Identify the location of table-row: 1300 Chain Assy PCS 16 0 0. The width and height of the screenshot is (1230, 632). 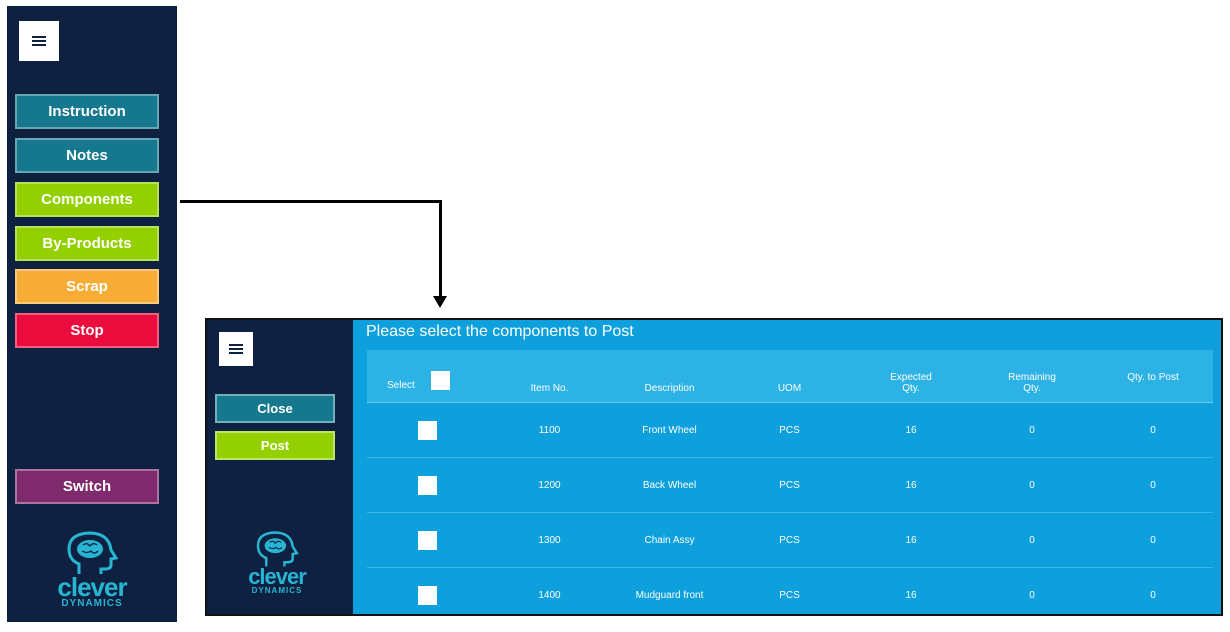
(790, 540).